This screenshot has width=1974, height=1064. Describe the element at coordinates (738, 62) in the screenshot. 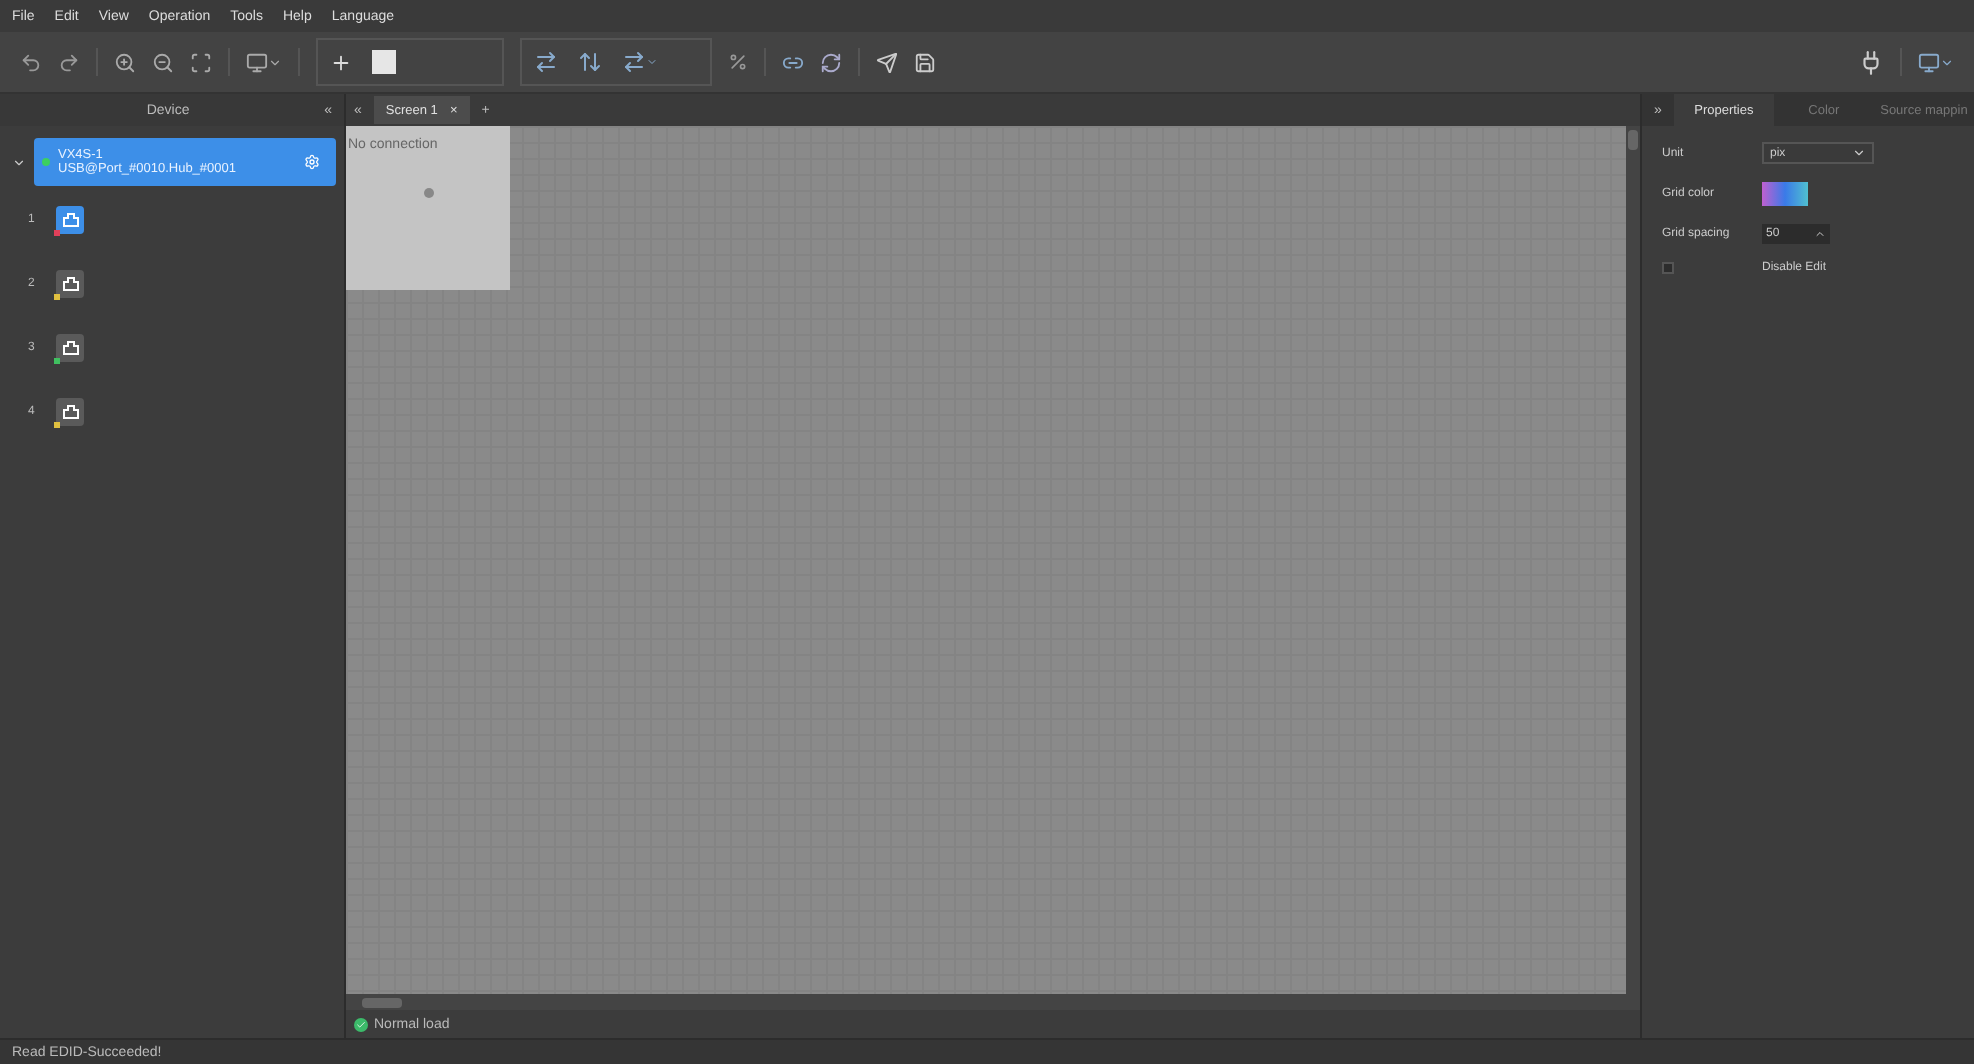

I see `percent-icon` at that location.